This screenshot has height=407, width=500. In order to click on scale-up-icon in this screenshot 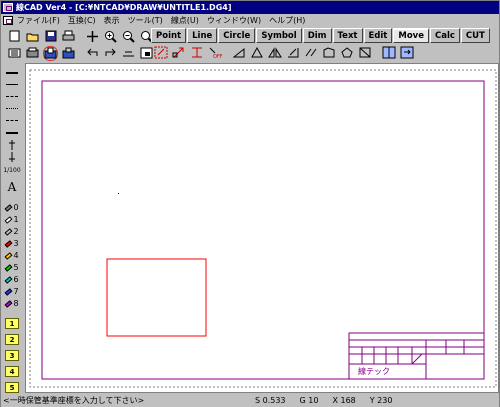, I will do `click(12, 144)`.